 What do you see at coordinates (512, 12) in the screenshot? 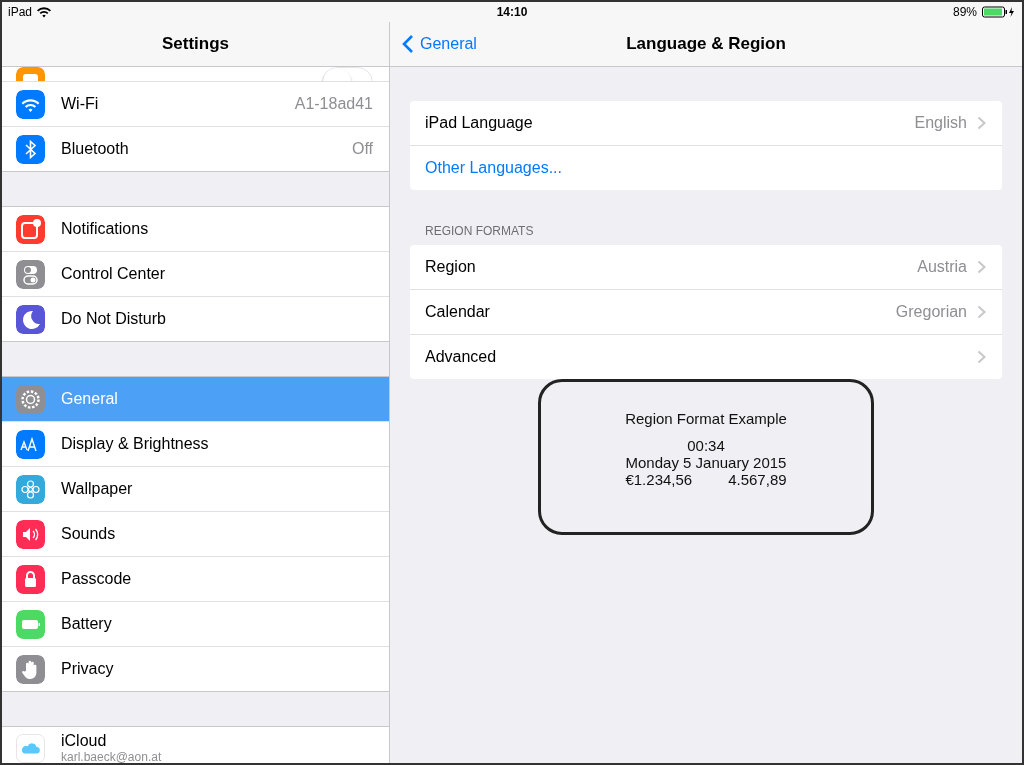
I see `clock-time: 14:10` at bounding box center [512, 12].